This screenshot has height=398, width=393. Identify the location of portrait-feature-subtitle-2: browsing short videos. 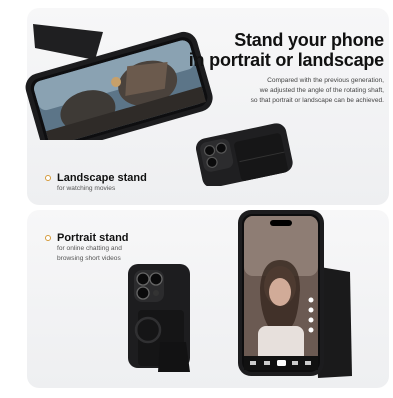
(89, 258).